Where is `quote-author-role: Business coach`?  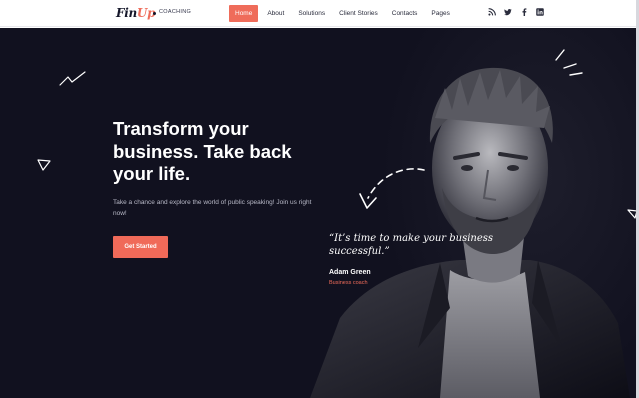
quote-author-role: Business coach is located at coordinates (348, 283).